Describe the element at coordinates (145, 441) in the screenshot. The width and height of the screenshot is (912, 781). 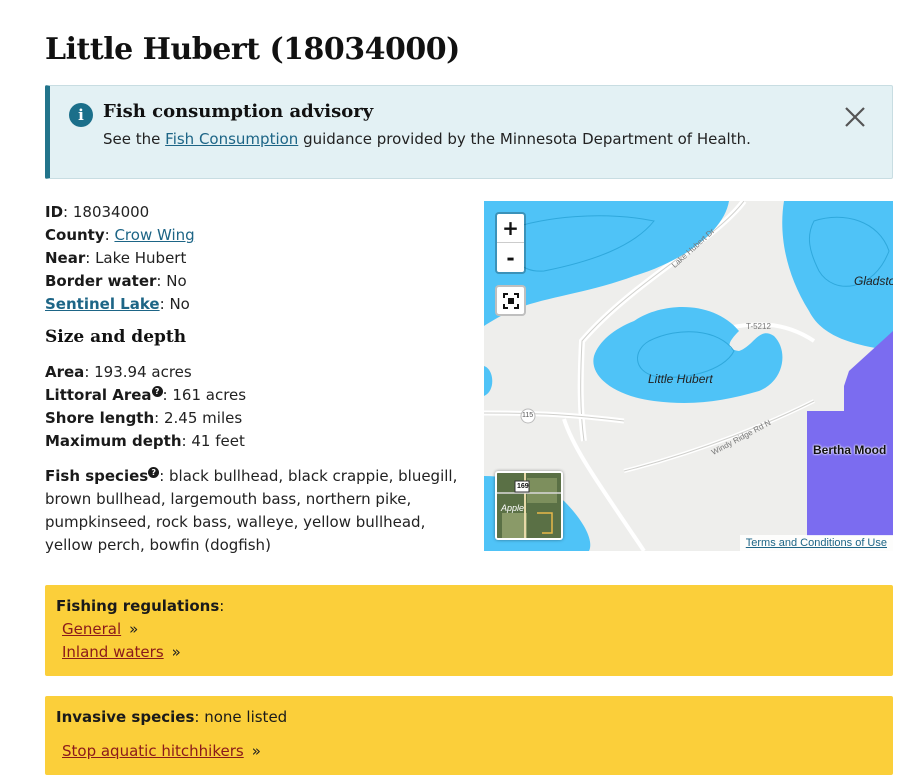
I see `max-depth-row: Maximum depth: 41 feet` at that location.